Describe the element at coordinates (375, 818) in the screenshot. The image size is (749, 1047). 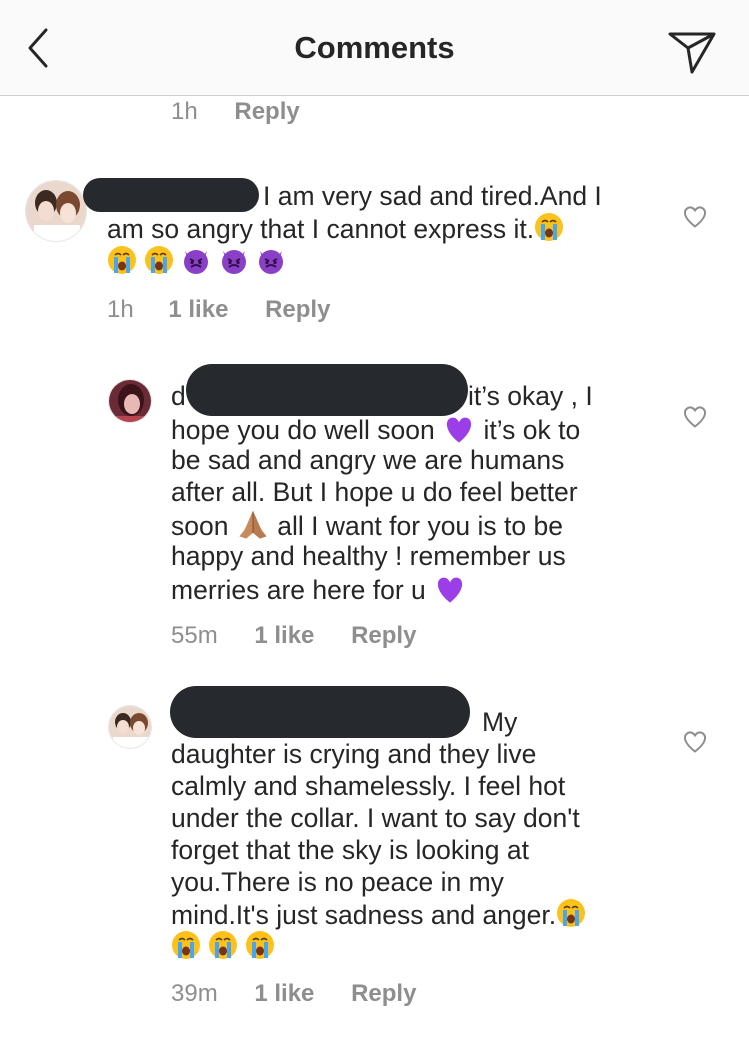
I see `comment-text-line: under the collar. I want to say don't` at that location.